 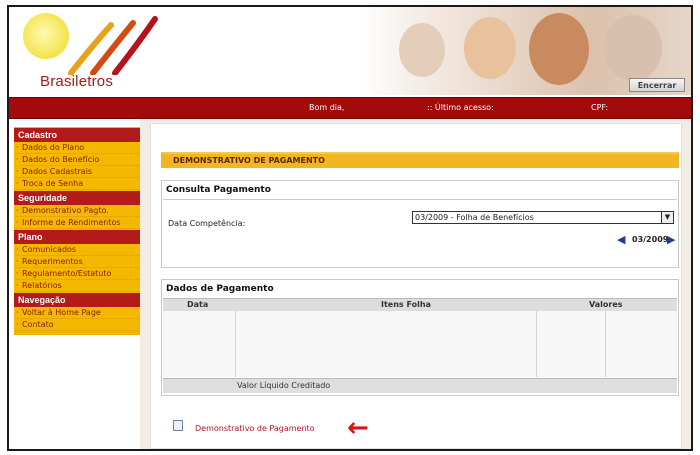 I want to click on sidebar-item-home: Voltar à Home Page, so click(x=77, y=313).